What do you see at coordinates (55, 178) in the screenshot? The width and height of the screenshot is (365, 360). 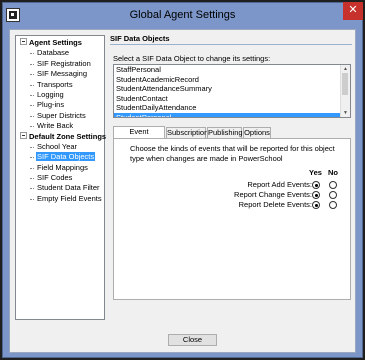 I see `tree-item-label: SIF Codes` at bounding box center [55, 178].